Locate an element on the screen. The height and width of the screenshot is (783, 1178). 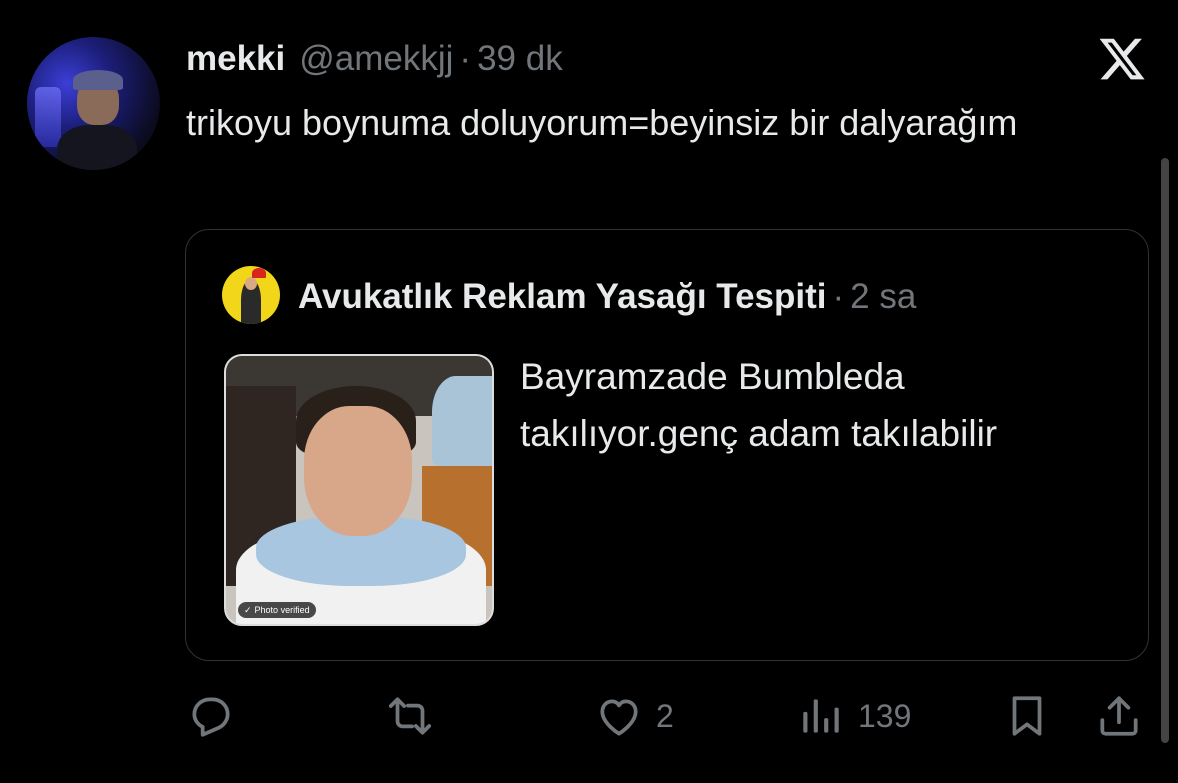
views-count: 139 is located at coordinates (885, 715).